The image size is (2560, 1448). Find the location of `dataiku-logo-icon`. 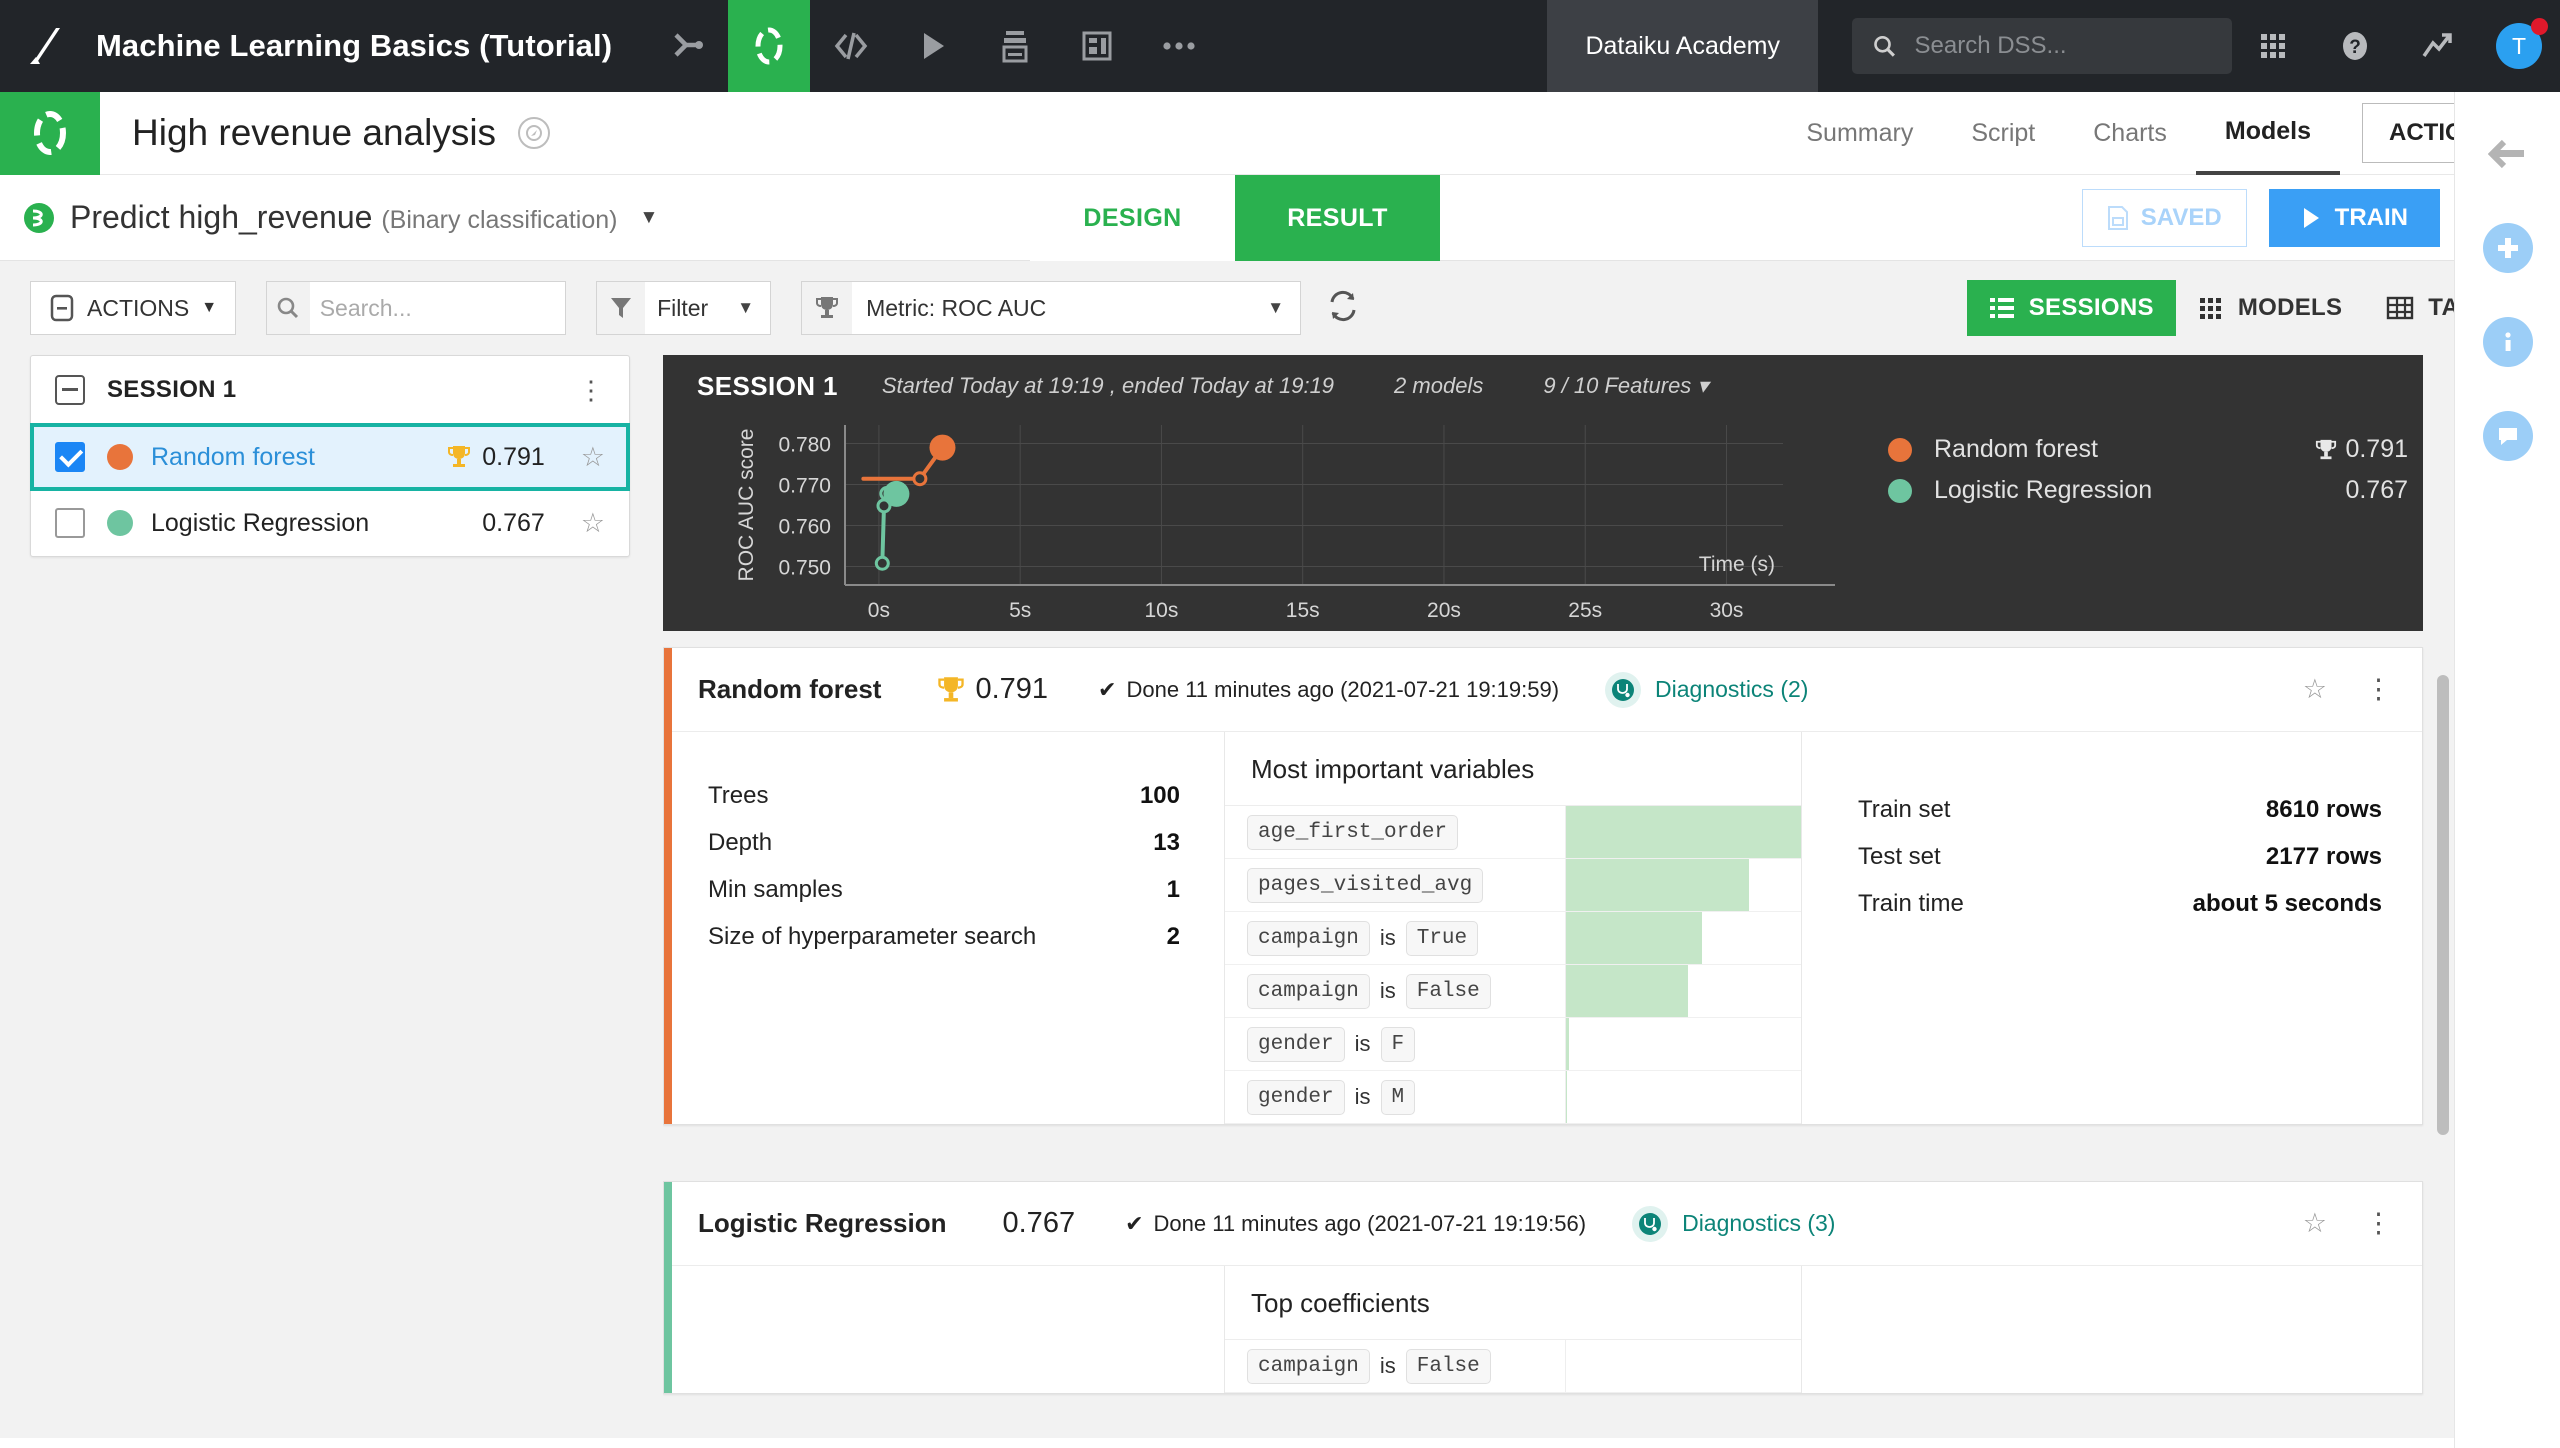

dataiku-logo-icon is located at coordinates (46, 46).